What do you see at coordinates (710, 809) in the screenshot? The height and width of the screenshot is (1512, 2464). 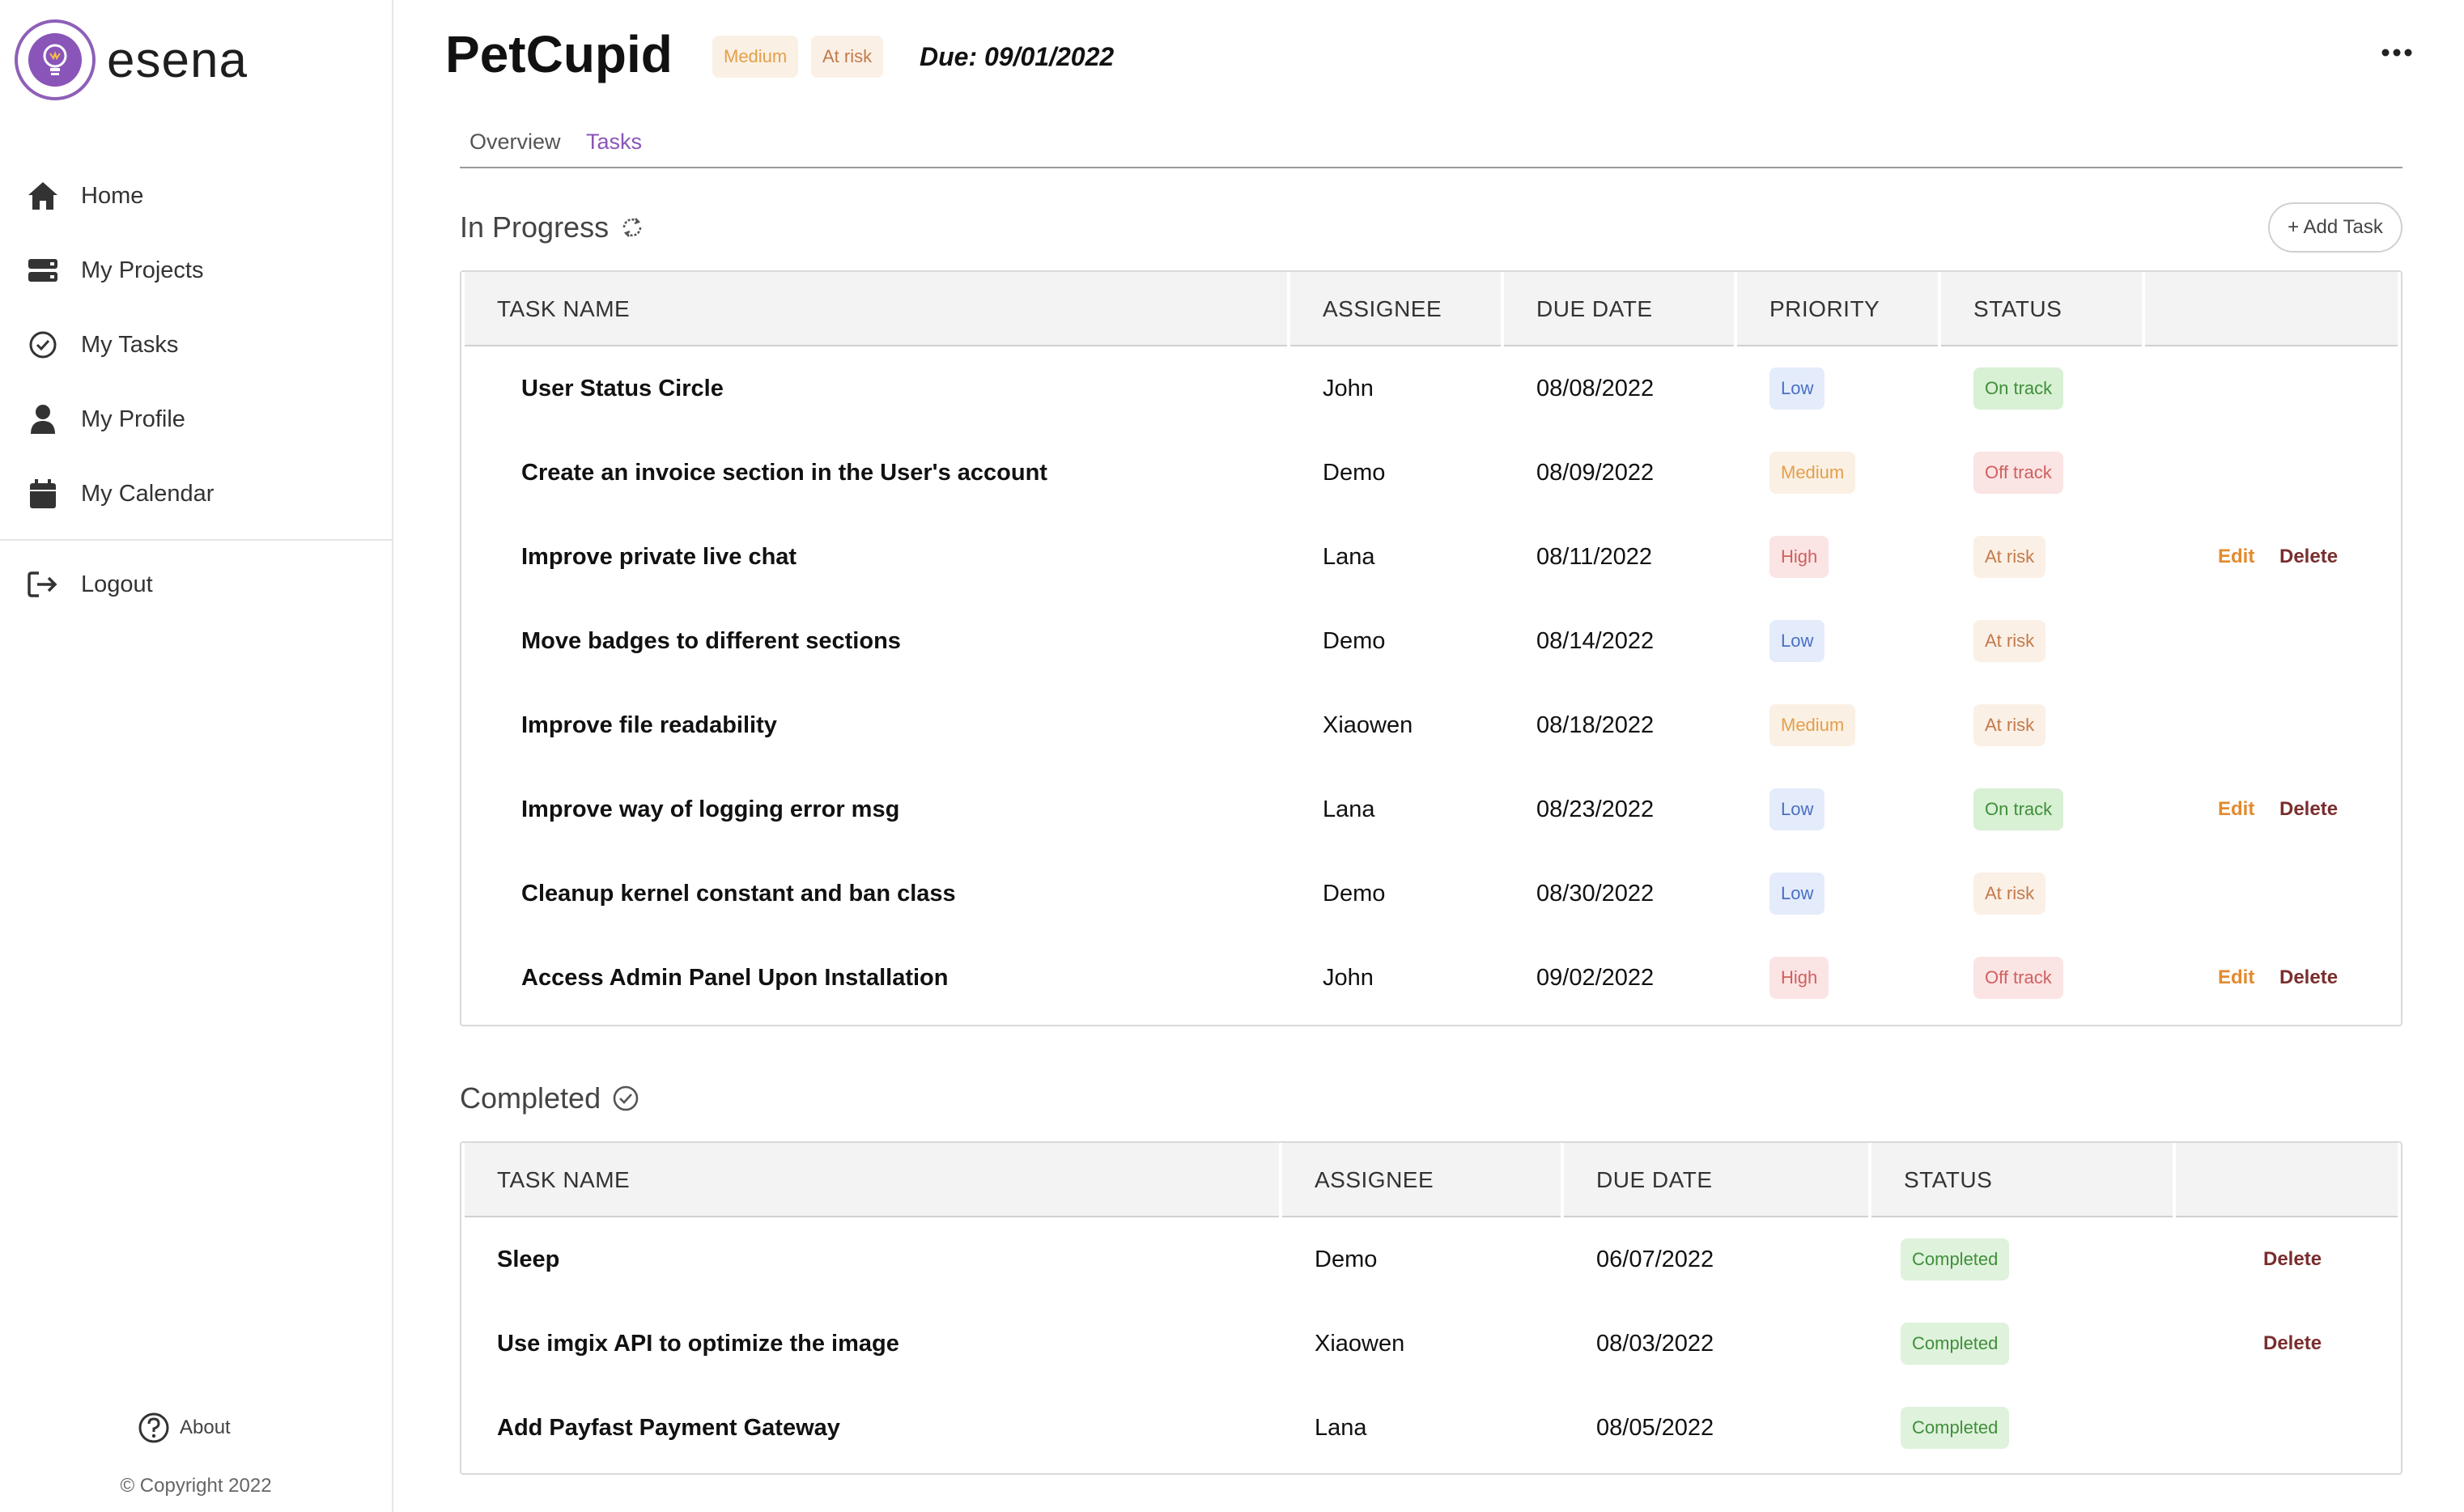 I see `task-name: Improve way of logging error msg` at bounding box center [710, 809].